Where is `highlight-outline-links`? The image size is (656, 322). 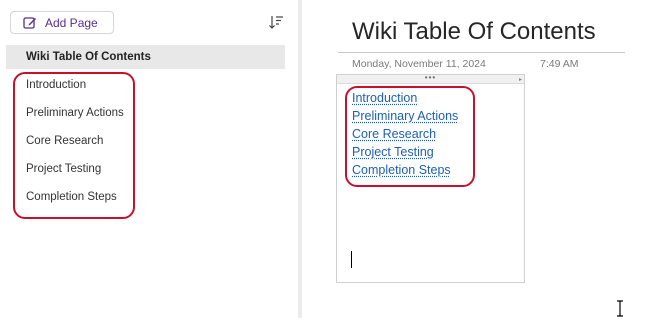 highlight-outline-links is located at coordinates (410, 136).